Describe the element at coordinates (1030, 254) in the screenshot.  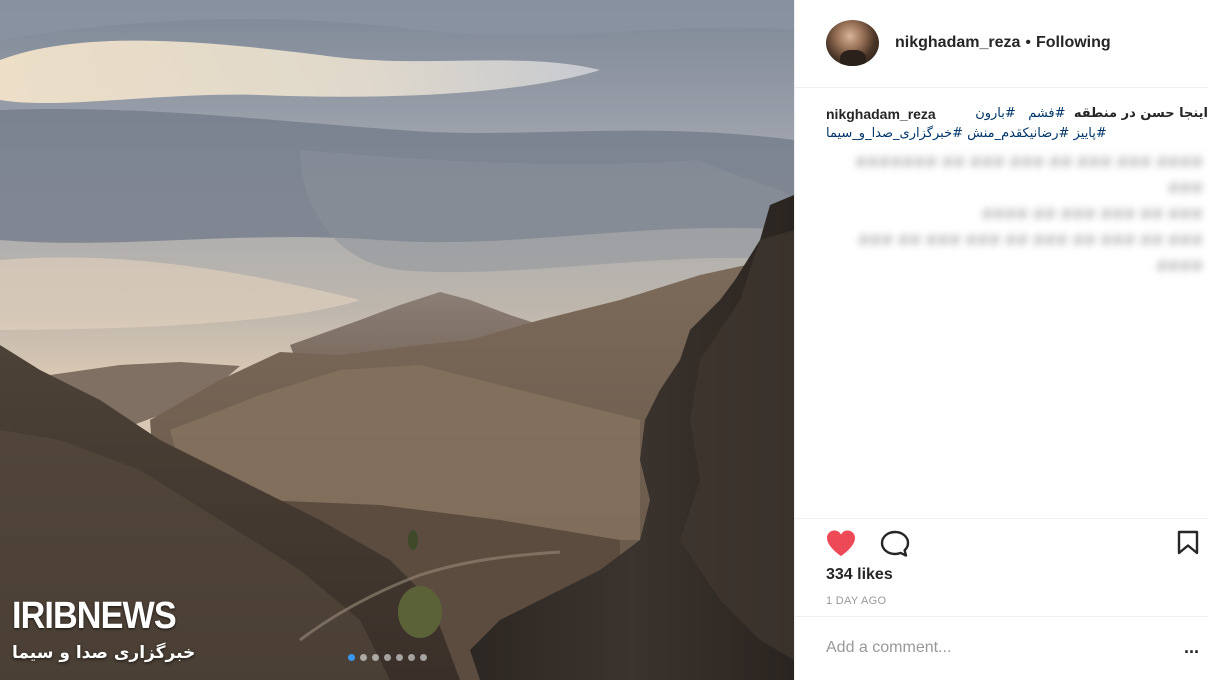
I see `blurred-line: ### ## ### ## ### ## ### ### ## ### ####` at that location.